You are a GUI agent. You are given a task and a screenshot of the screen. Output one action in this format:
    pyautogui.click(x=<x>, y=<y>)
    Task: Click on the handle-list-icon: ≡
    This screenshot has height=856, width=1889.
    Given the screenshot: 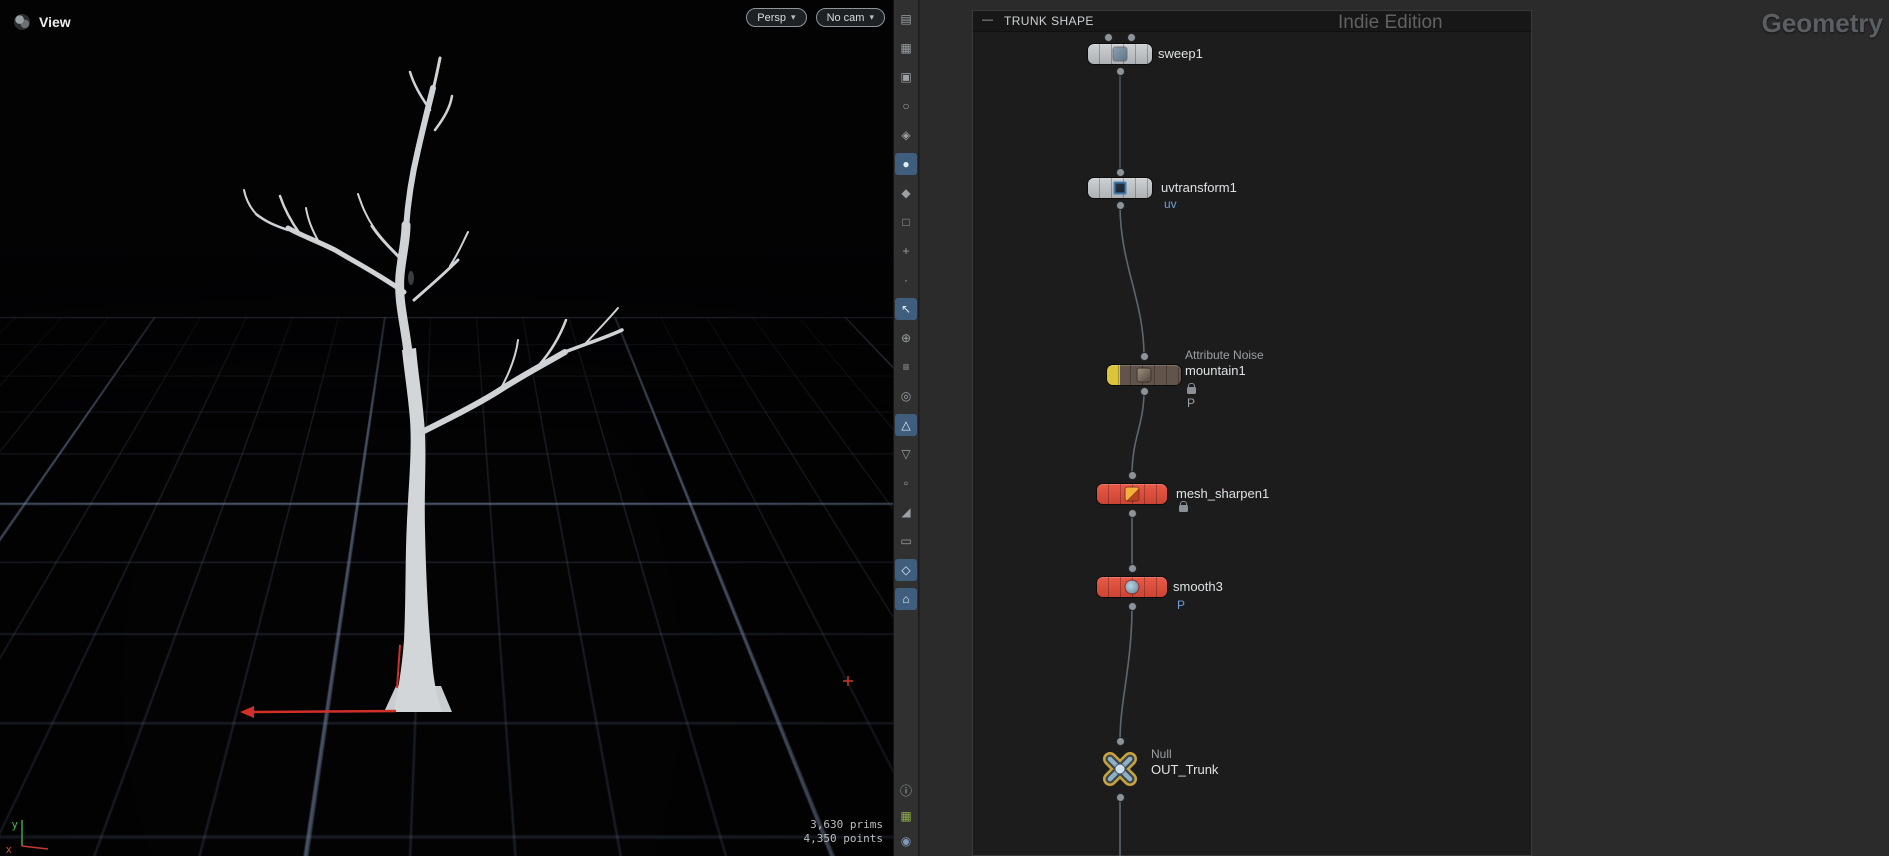 What is the action you would take?
    pyautogui.click(x=906, y=367)
    